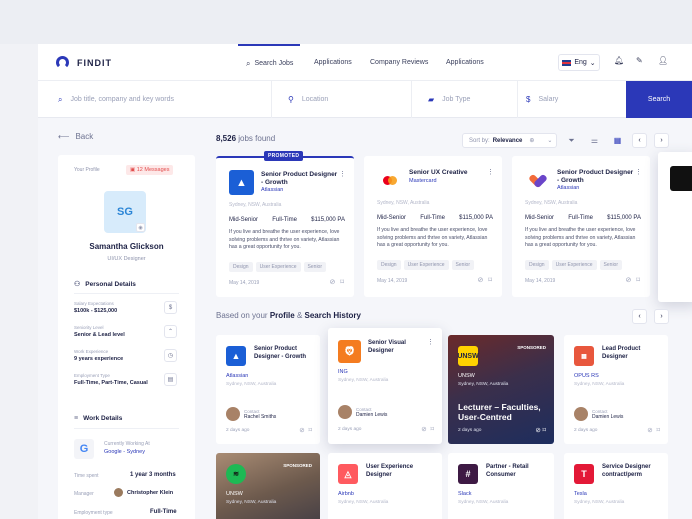 The height and width of the screenshot is (519, 692). Describe the element at coordinates (586, 376) in the screenshot. I see `company-name: OPUS RS` at that location.